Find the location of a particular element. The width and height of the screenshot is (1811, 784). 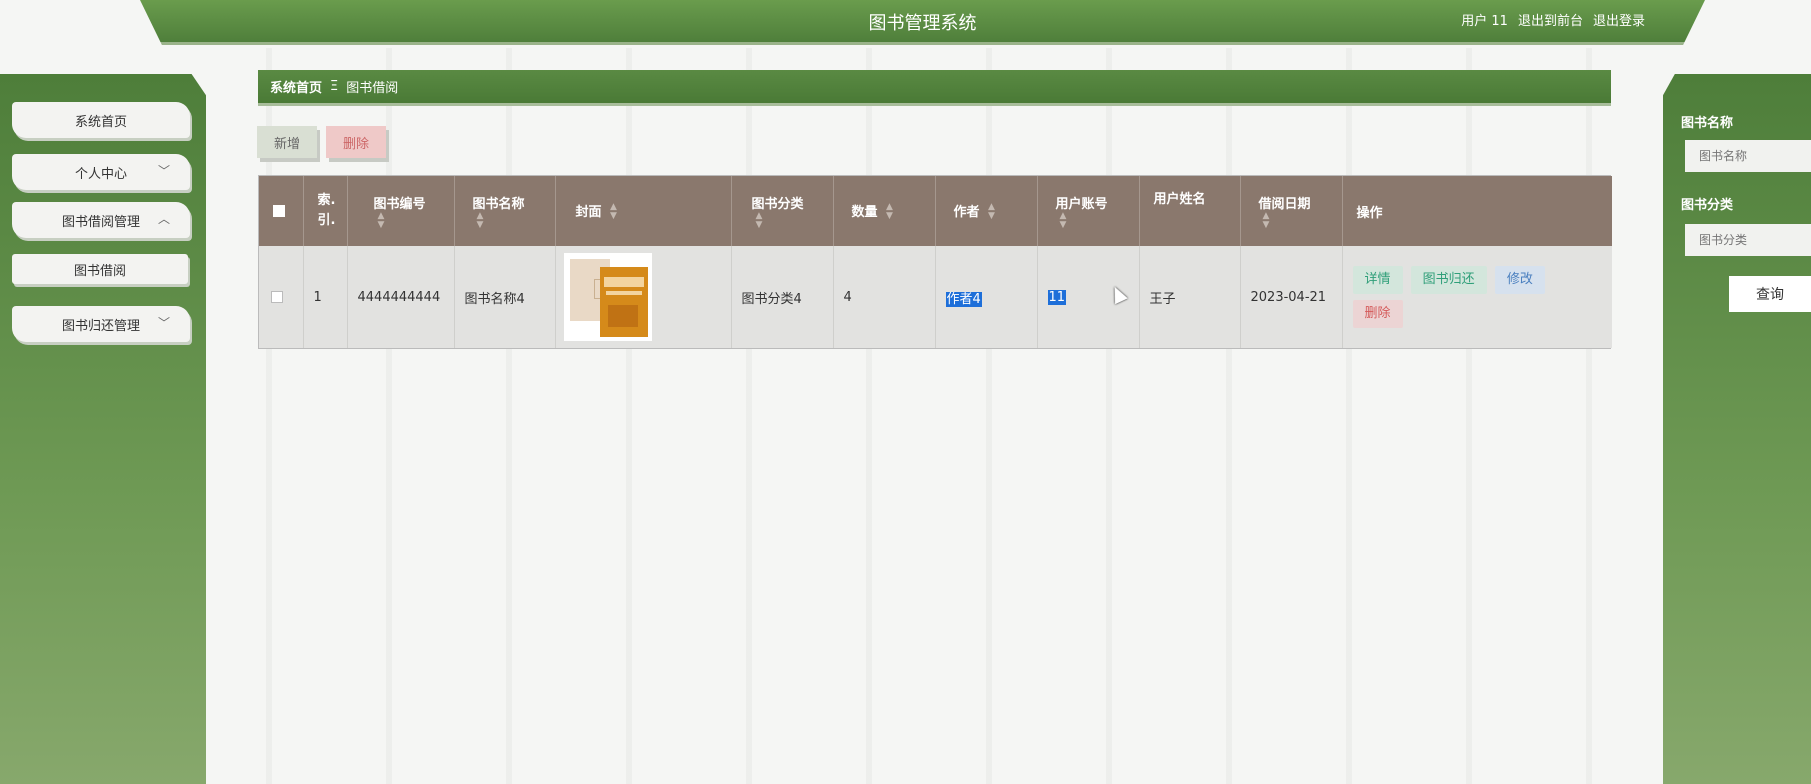

row-book-name: 图书名称4 is located at coordinates (505, 297).